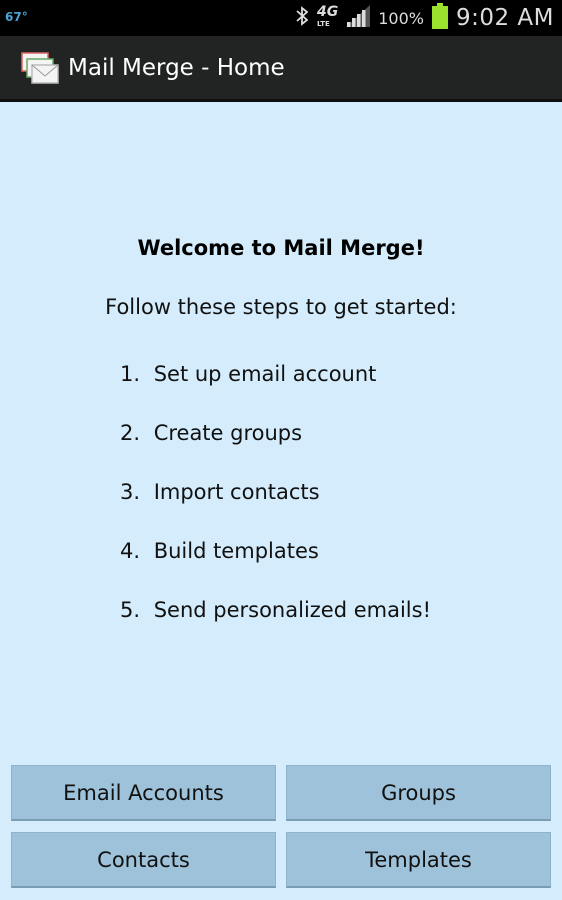 The image size is (562, 900). I want to click on step-number: 5., so click(130, 610).